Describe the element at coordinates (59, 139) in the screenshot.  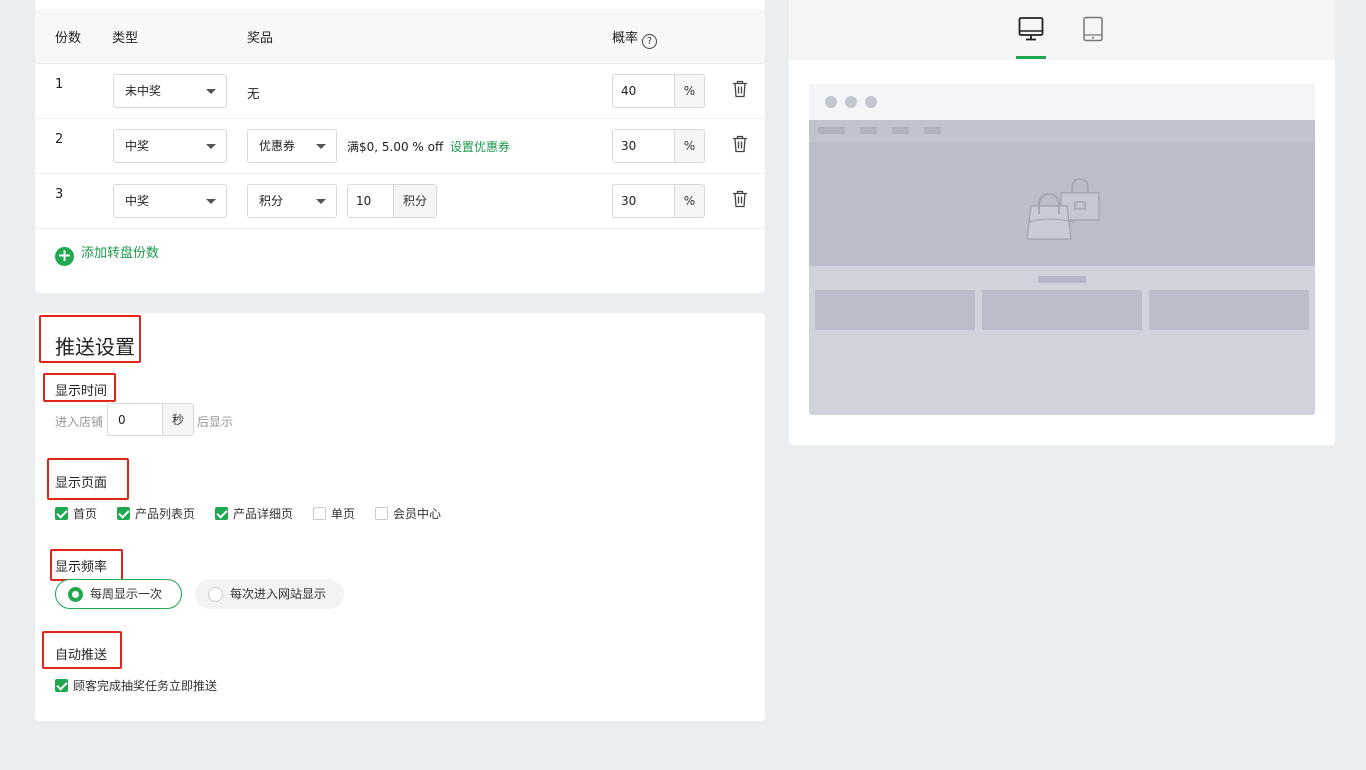
I see `row-index: 2` at that location.